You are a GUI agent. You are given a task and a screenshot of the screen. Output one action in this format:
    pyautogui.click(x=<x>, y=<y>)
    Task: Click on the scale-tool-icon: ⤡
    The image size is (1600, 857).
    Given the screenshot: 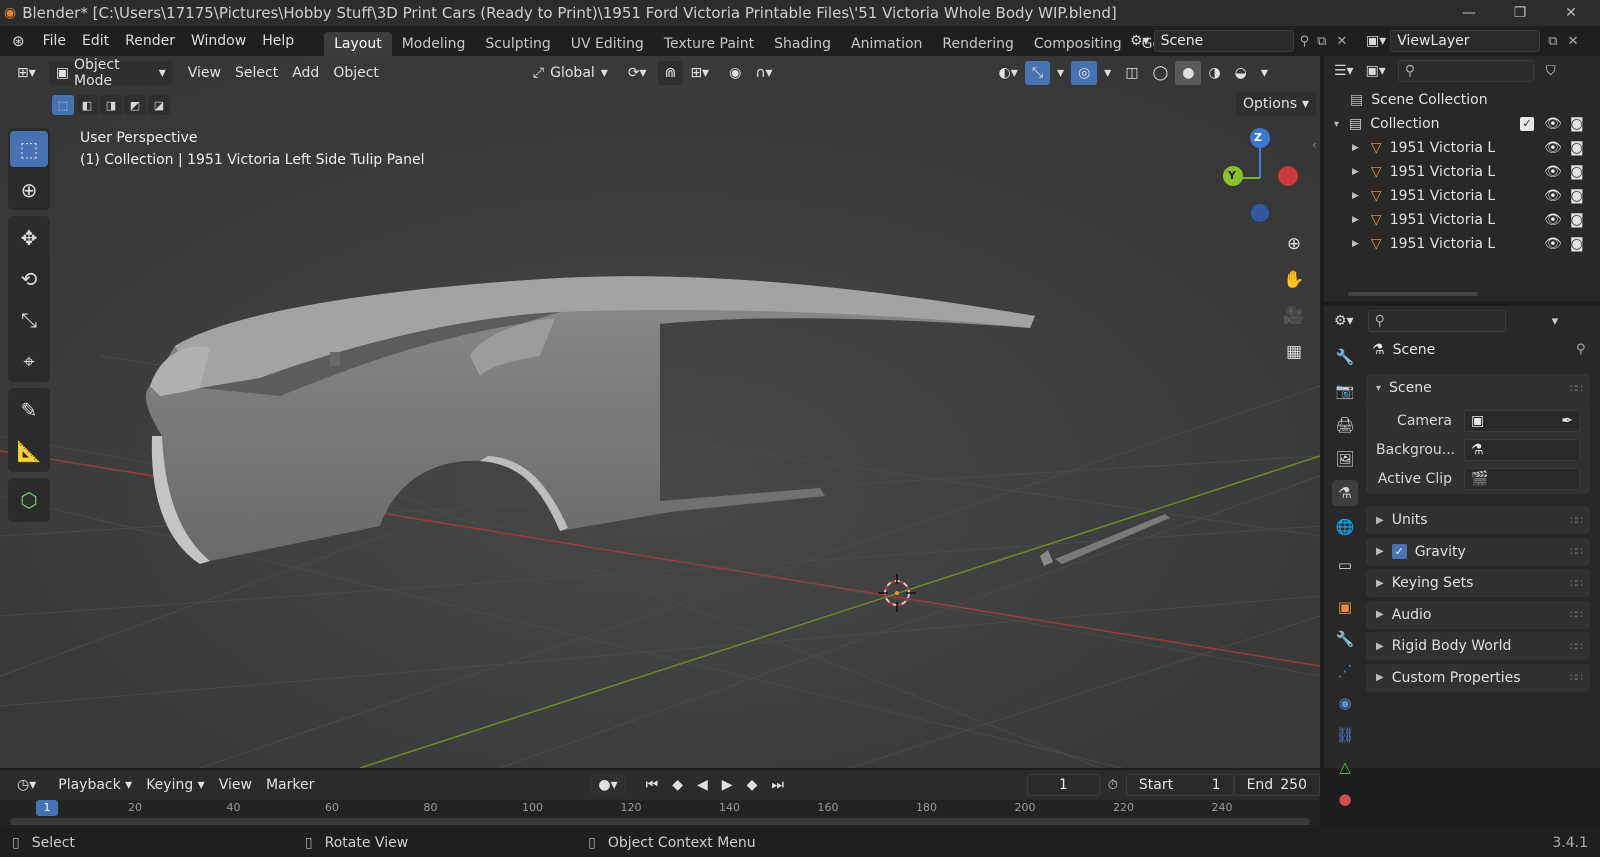 What is the action you would take?
    pyautogui.click(x=29, y=320)
    